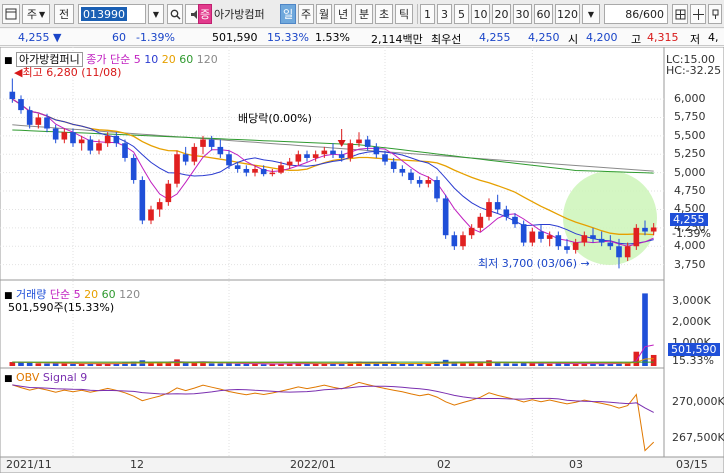 The height and width of the screenshot is (473, 724). What do you see at coordinates (694, 70) in the screenshot?
I see `hc-label: HC:-32.25` at bounding box center [694, 70].